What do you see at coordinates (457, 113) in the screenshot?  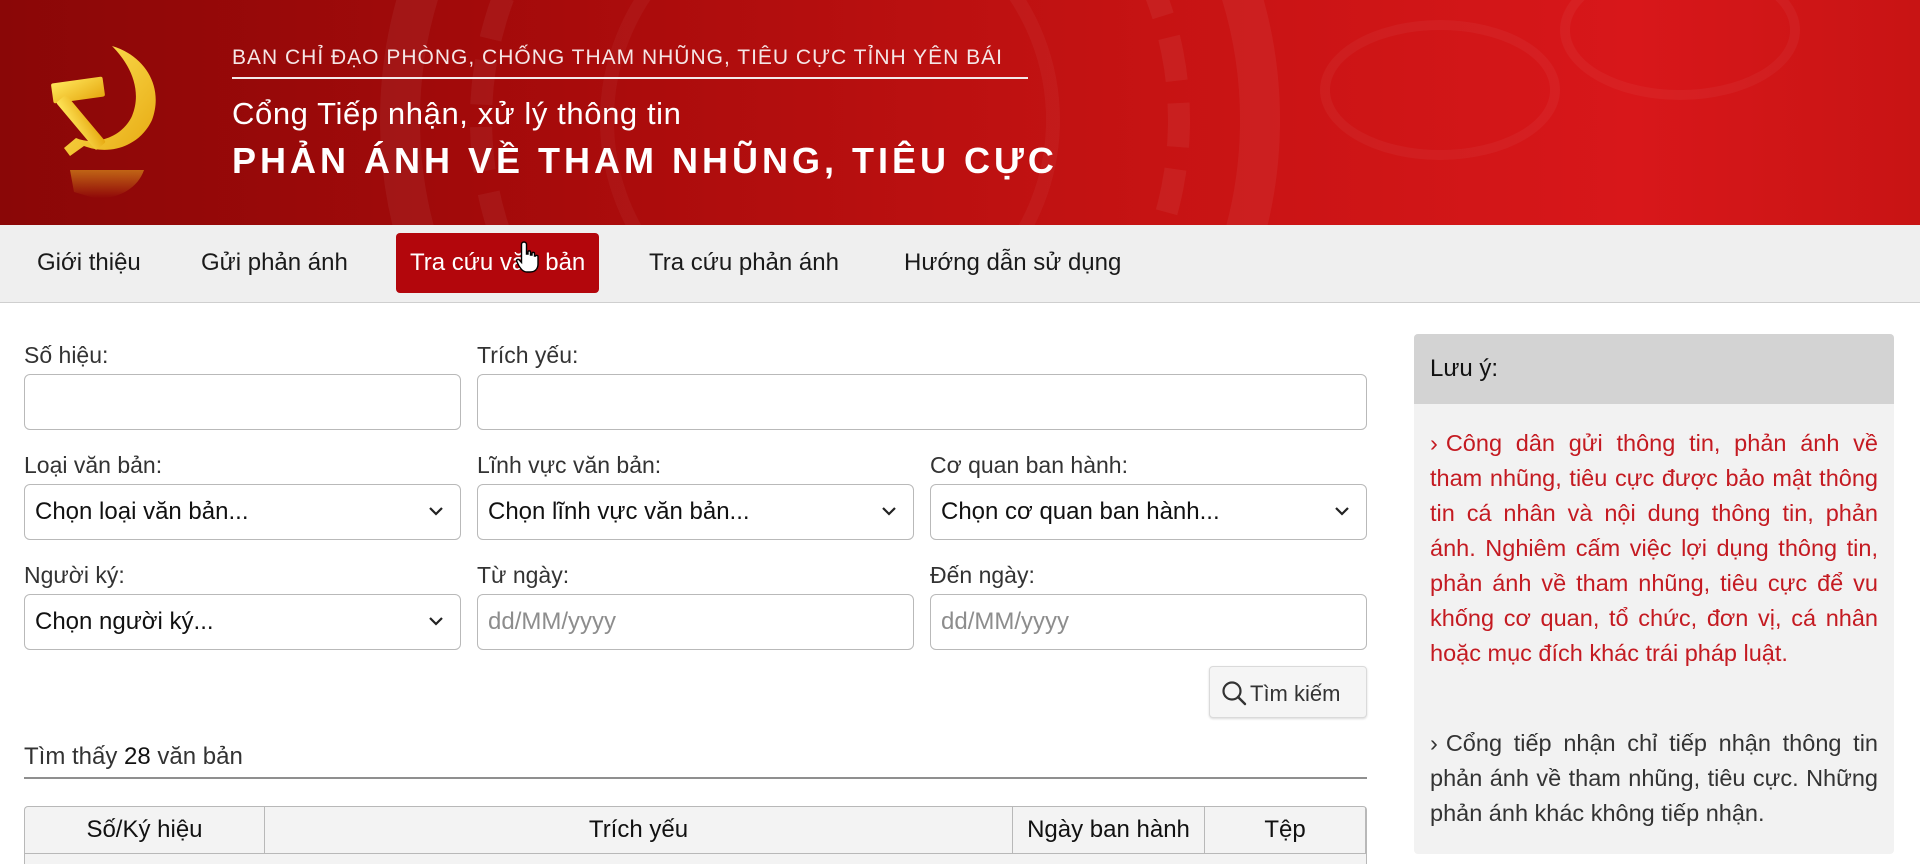 I see `portal-subtitle: Cổng Tiếp nhận, xử lý thông tin` at bounding box center [457, 113].